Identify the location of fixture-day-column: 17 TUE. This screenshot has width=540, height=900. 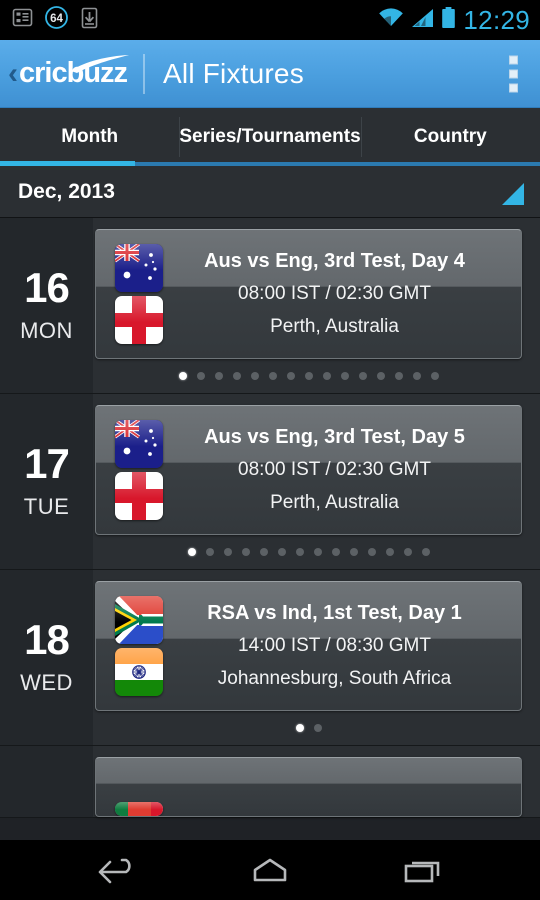
(46, 482).